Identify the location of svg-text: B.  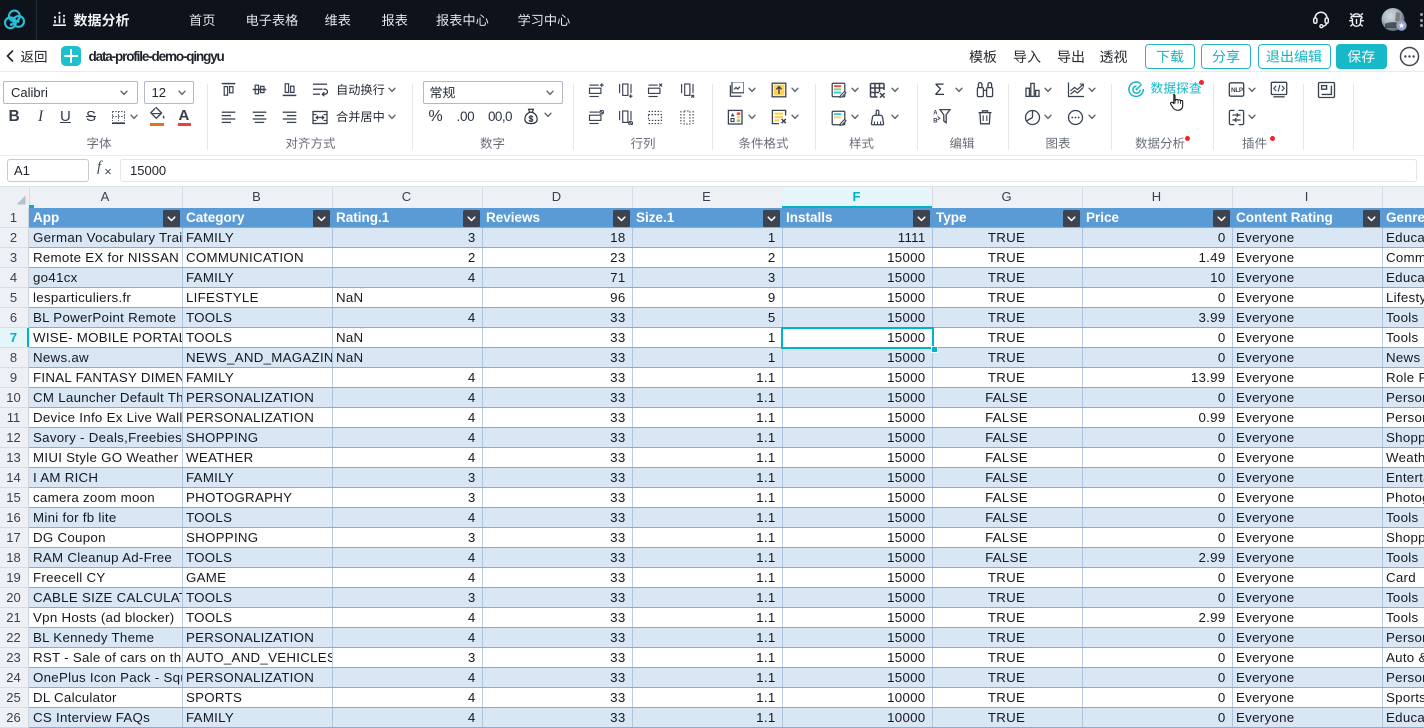
(935, 121).